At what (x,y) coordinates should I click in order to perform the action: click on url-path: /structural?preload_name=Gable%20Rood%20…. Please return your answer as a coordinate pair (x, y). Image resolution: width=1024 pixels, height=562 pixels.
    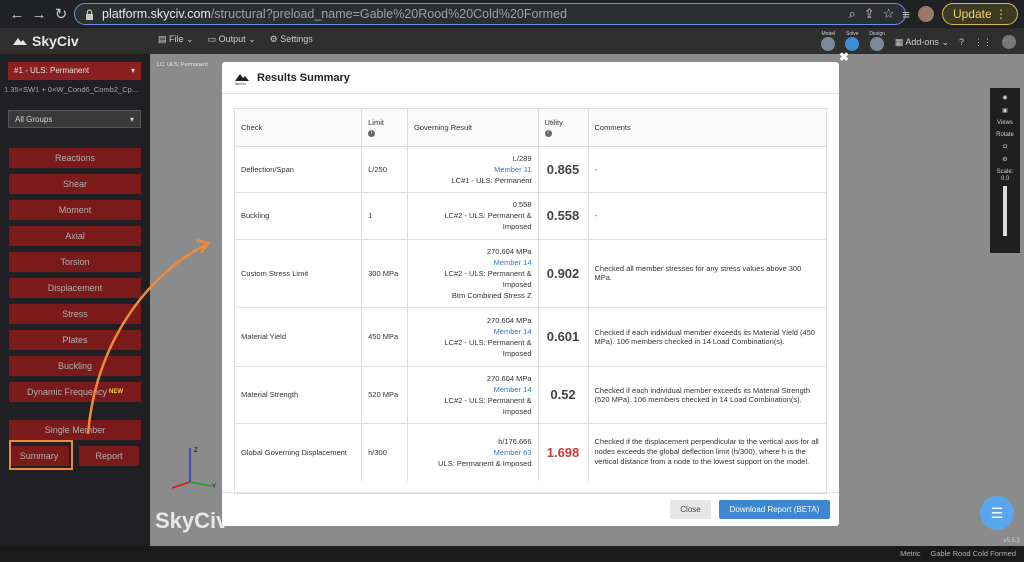
    Looking at the image, I should click on (388, 14).